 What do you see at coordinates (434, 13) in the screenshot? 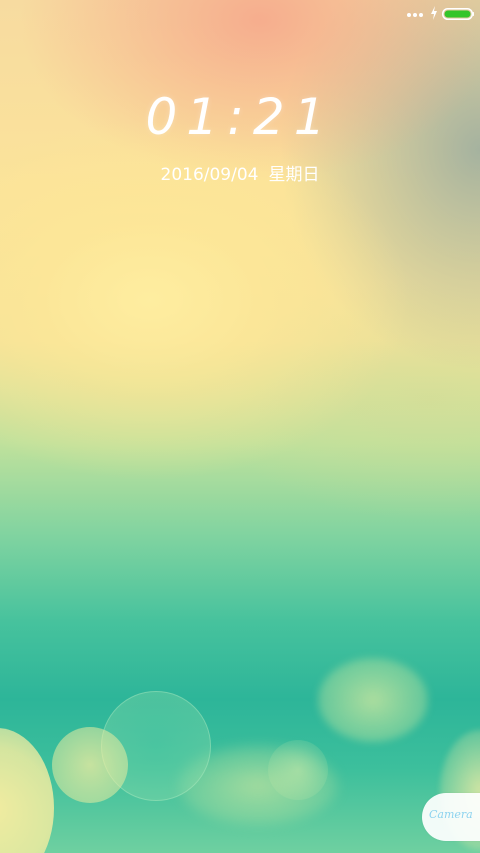
I see `charging-icon` at bounding box center [434, 13].